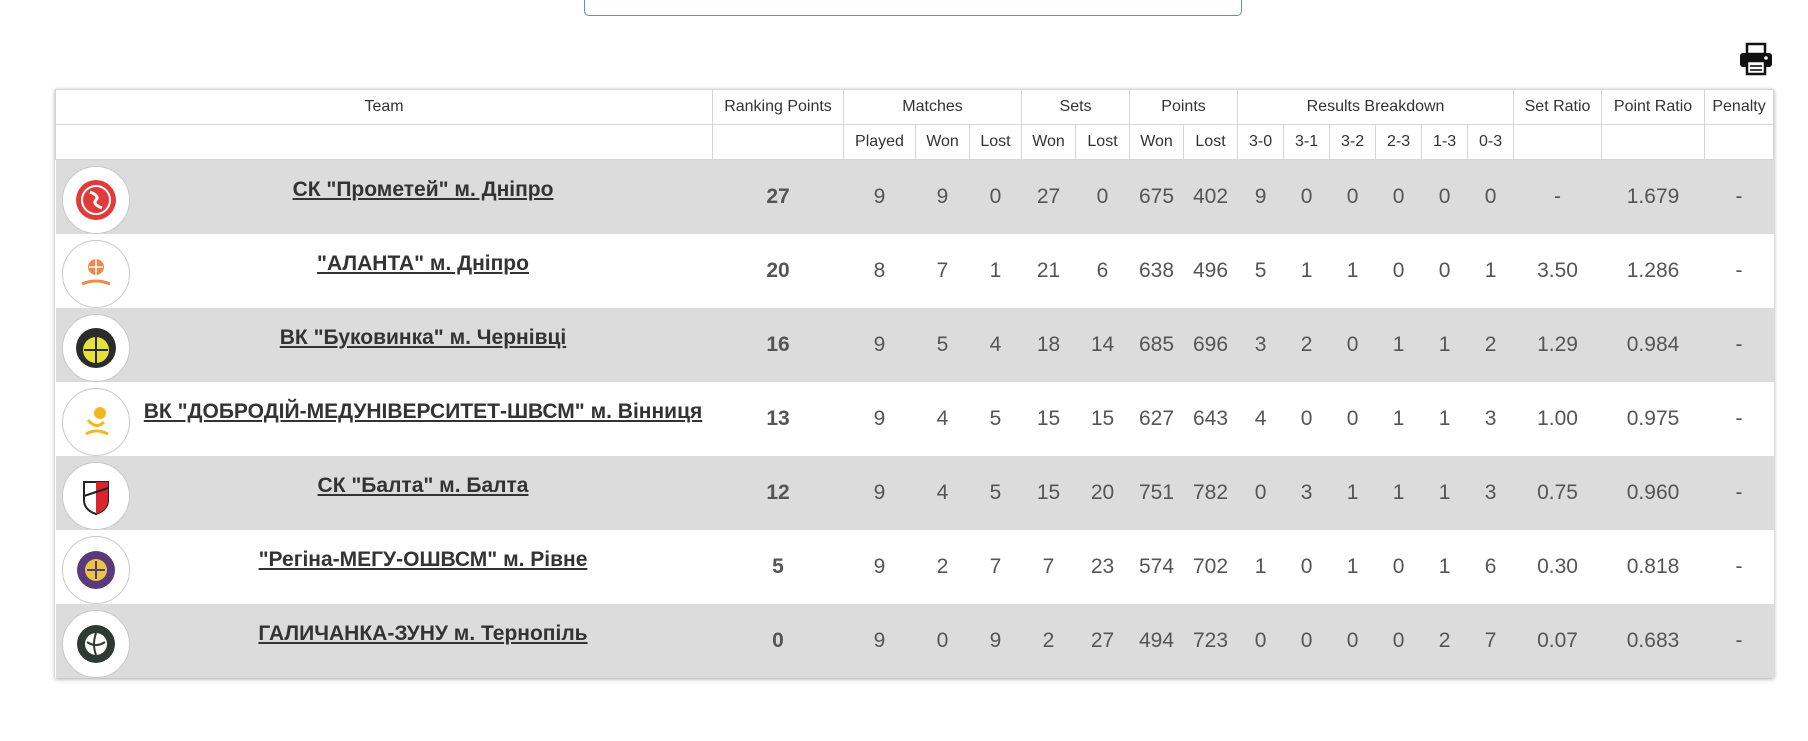 The image size is (1808, 741). Describe the element at coordinates (1260, 196) in the screenshot. I see `result-3-0-cell: 9` at that location.